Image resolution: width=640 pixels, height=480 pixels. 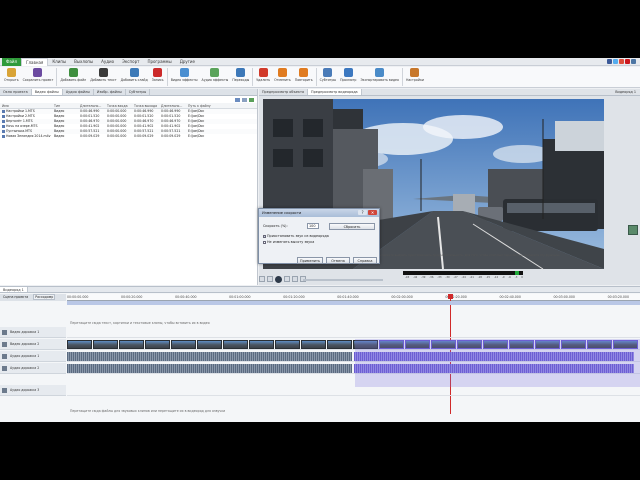 What do you see at coordinates (16, 92) in the screenshot?
I see `library-tab-0: Окно проекта` at bounding box center [16, 92].